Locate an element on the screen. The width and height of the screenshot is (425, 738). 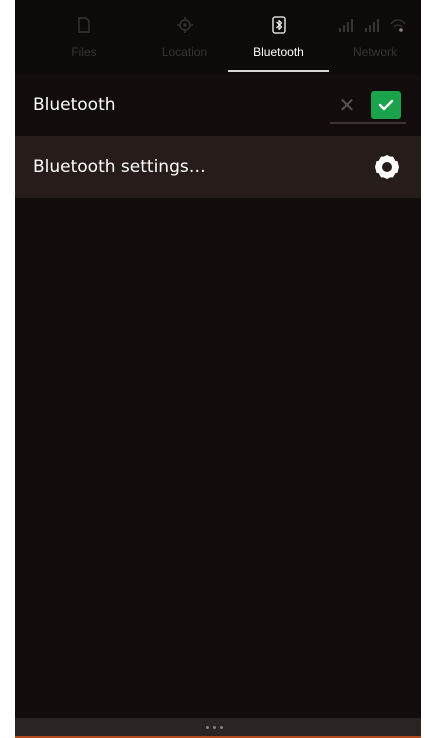
tab-network: Network is located at coordinates (375, 37).